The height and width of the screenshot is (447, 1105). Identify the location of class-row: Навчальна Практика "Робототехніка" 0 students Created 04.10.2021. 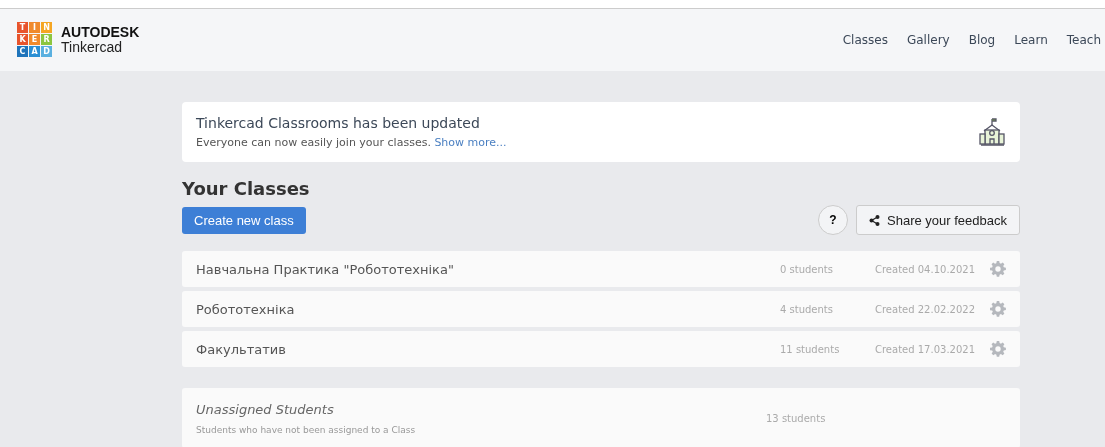
(601, 269).